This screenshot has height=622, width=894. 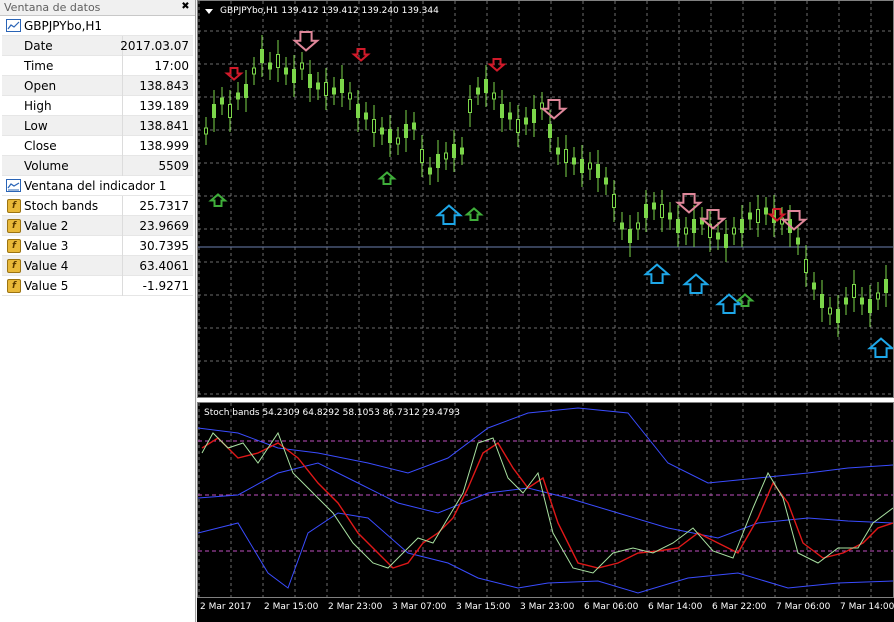 What do you see at coordinates (611, 607) in the screenshot?
I see `time-axis-label: 6 Mar 06:00` at bounding box center [611, 607].